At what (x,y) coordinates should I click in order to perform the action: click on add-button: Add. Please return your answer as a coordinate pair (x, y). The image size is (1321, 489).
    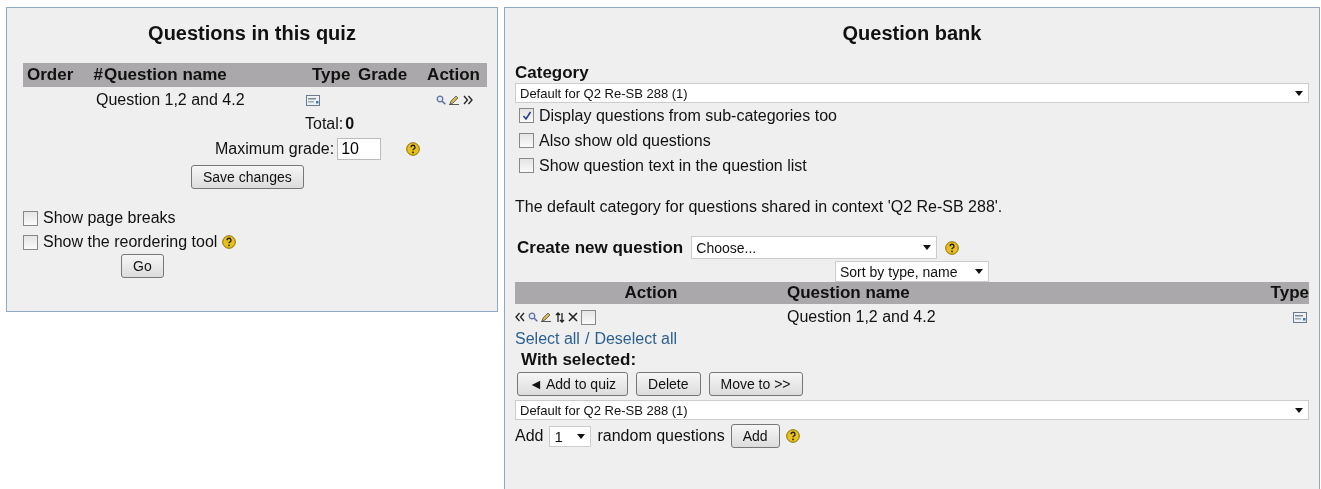
    Looking at the image, I should click on (755, 436).